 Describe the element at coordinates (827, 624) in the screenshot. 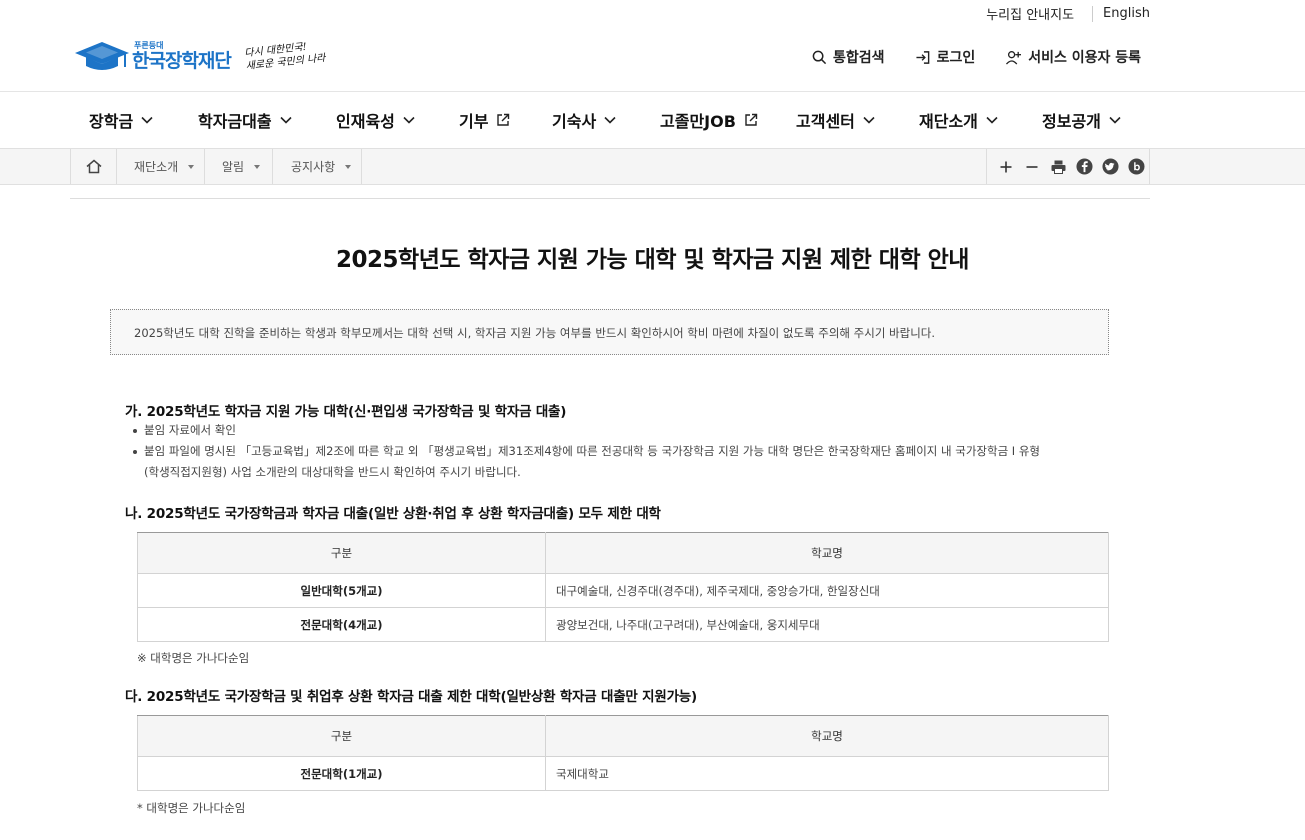

I see `row-schools: 광양보건대, 나주대(고구려대), 부산예술대, 웅지세무대` at that location.